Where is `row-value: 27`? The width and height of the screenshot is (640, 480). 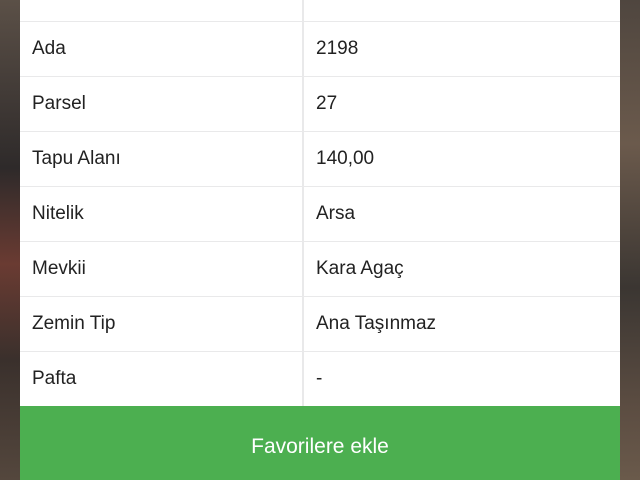
row-value: 27 is located at coordinates (462, 104).